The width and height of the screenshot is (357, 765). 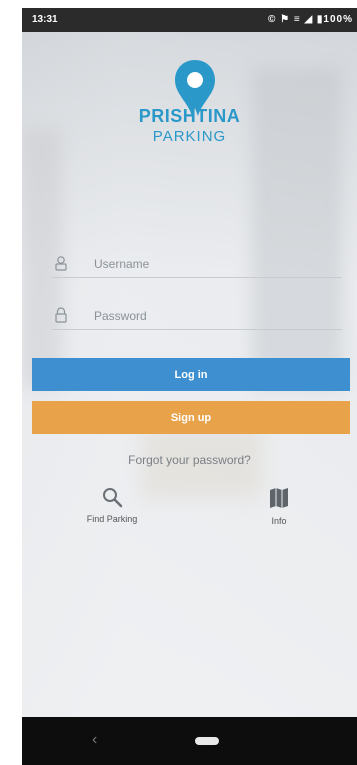 I want to click on home-pill-icon, so click(x=207, y=741).